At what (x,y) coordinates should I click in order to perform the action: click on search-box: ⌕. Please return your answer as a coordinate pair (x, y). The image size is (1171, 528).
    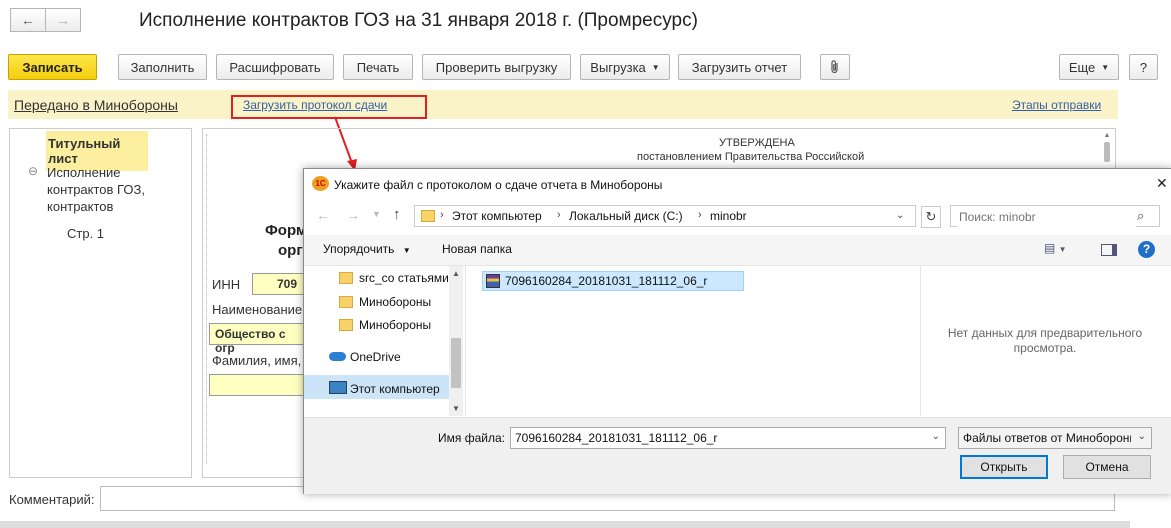
    Looking at the image, I should click on (1055, 216).